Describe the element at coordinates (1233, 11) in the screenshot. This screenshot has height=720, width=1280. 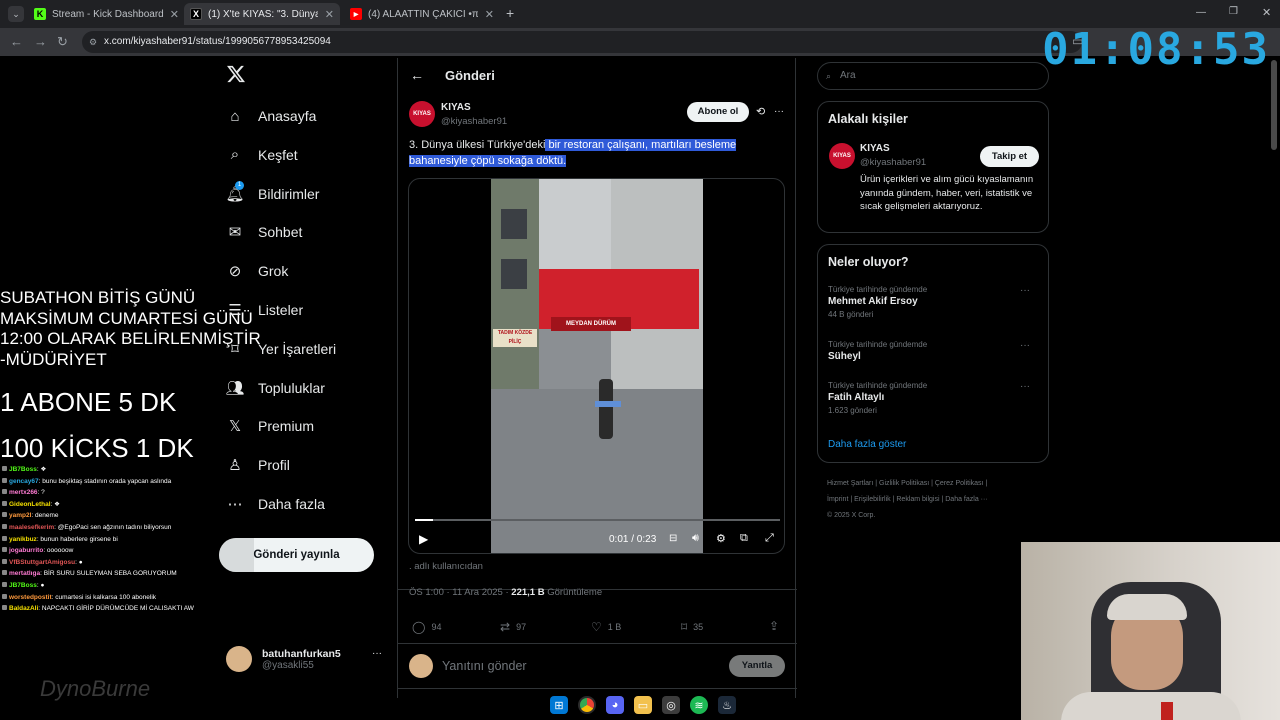
I see `restore-icon: ❐` at that location.